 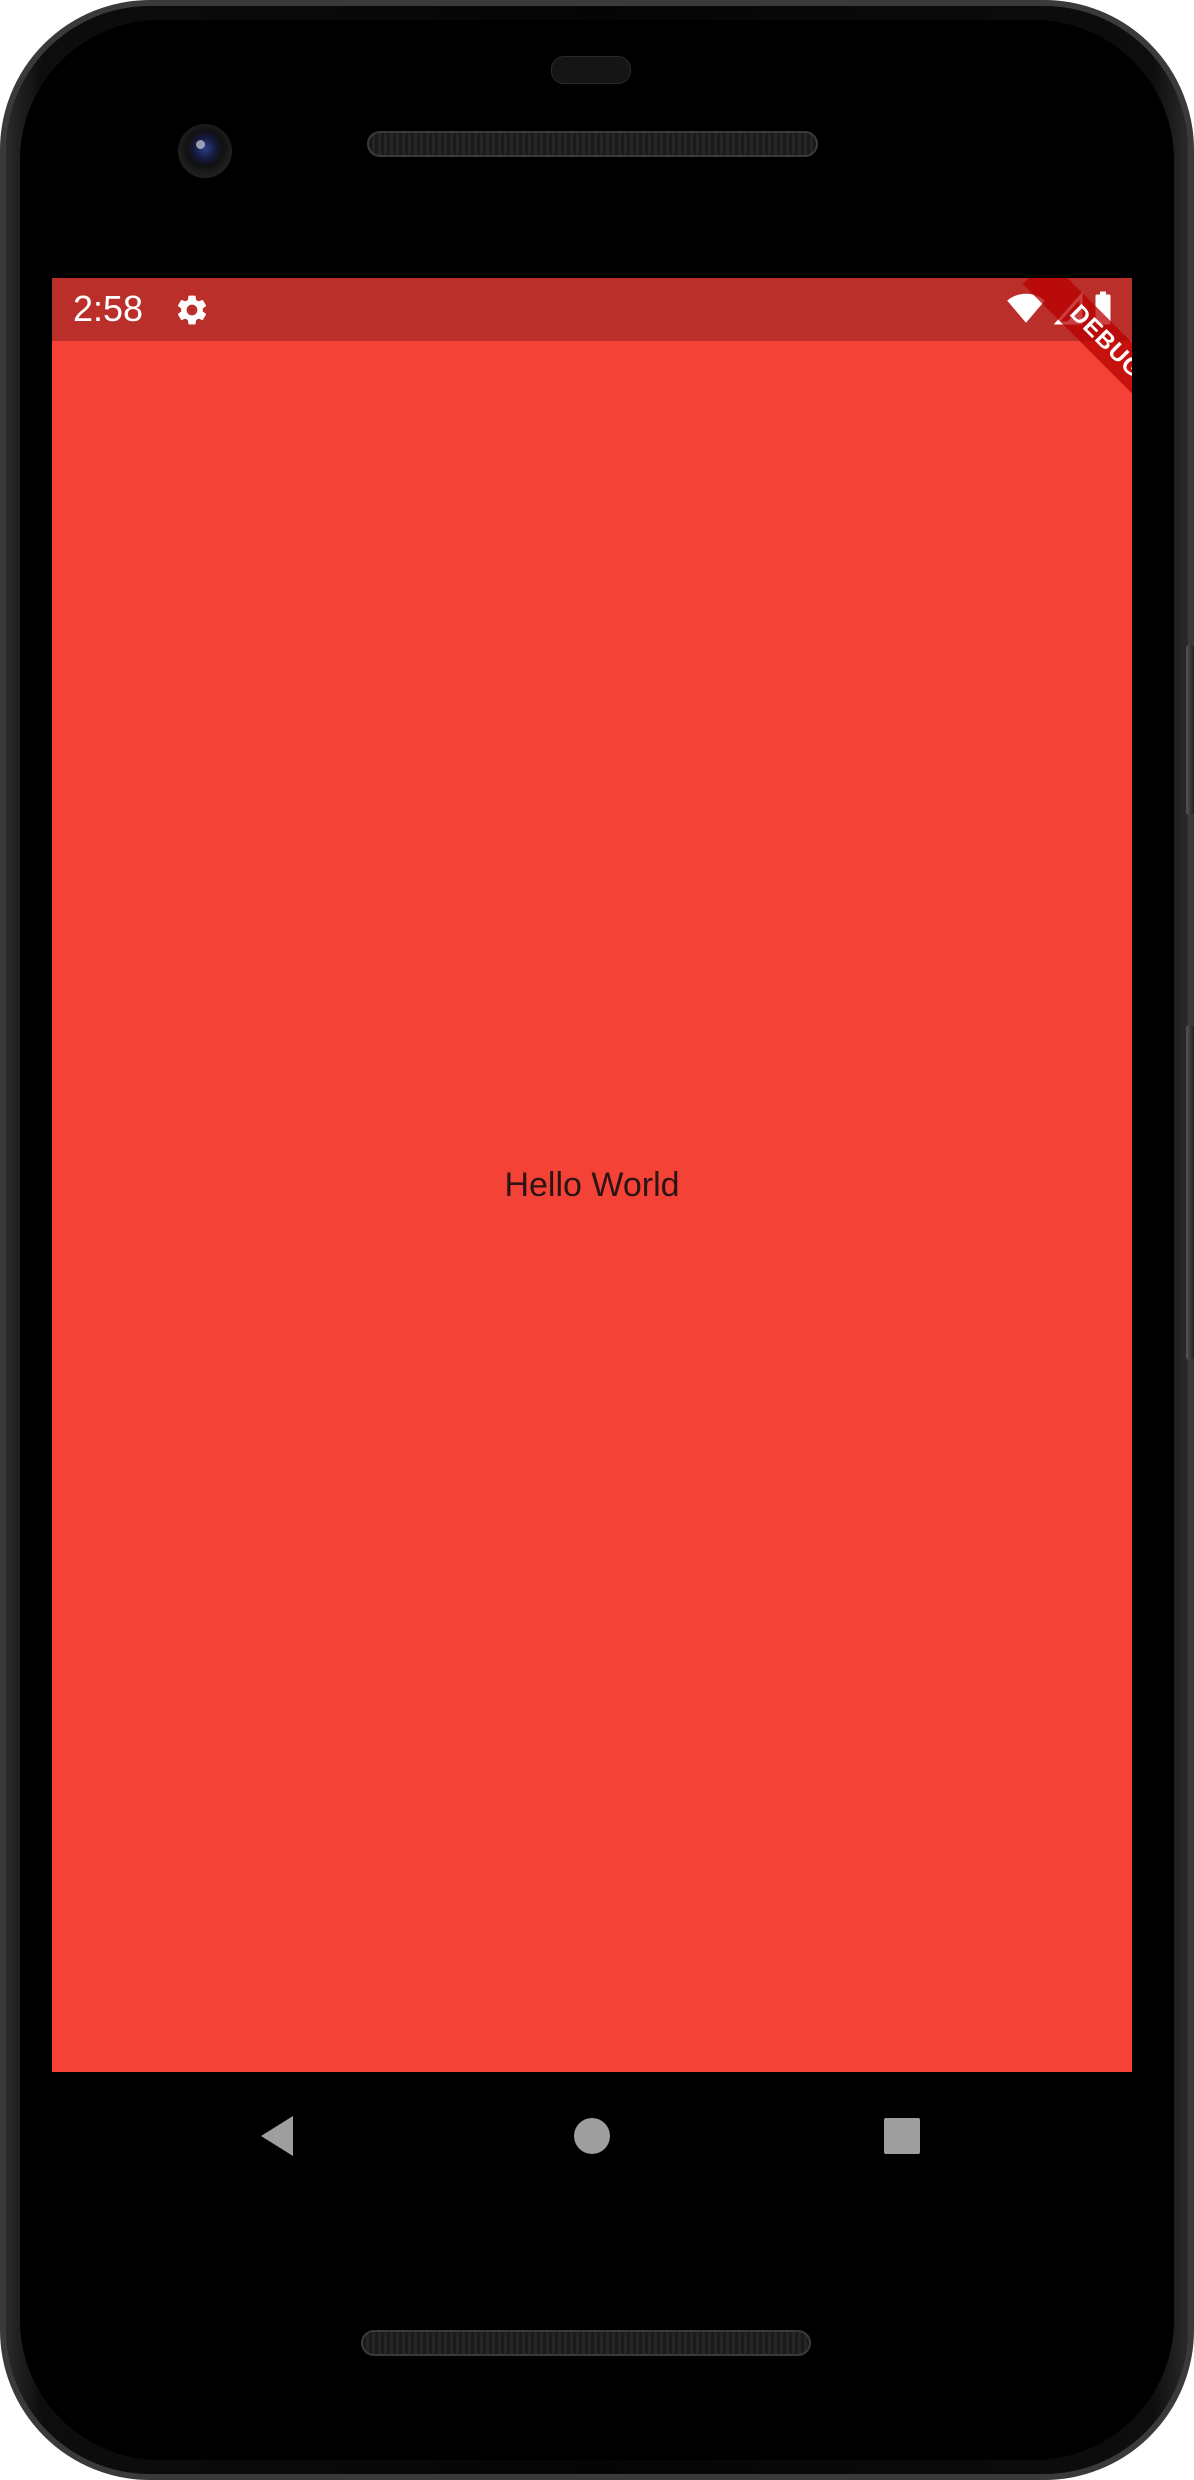 I want to click on status-time: 2:58, so click(x=108, y=308).